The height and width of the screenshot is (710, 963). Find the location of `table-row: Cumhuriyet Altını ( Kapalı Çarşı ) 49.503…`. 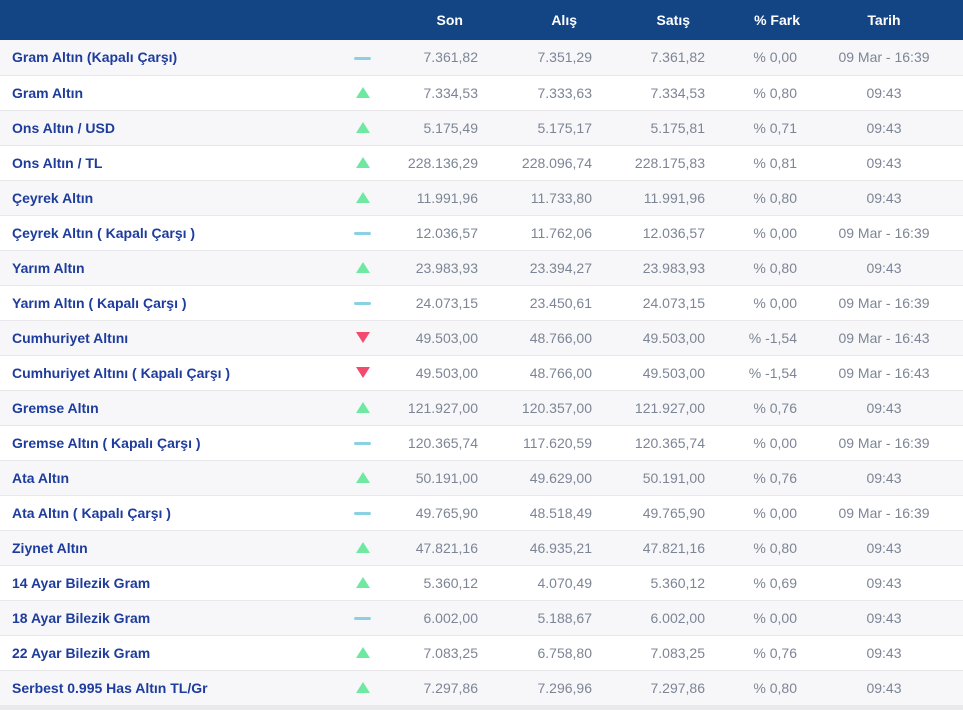

table-row: Cumhuriyet Altını ( Kapalı Çarşı ) 49.503… is located at coordinates (481, 372).